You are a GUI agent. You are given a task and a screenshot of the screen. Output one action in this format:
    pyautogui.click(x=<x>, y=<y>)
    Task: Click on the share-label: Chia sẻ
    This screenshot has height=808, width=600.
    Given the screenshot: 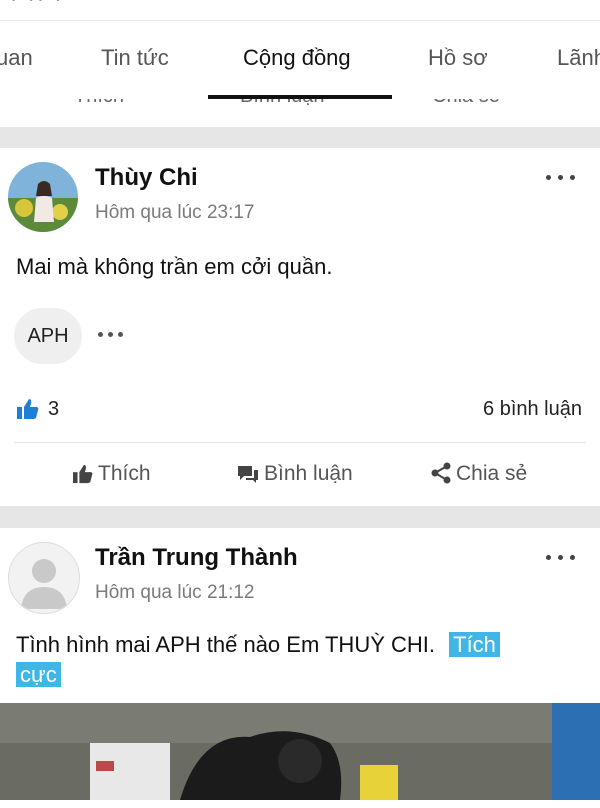 What is the action you would take?
    pyautogui.click(x=492, y=473)
    